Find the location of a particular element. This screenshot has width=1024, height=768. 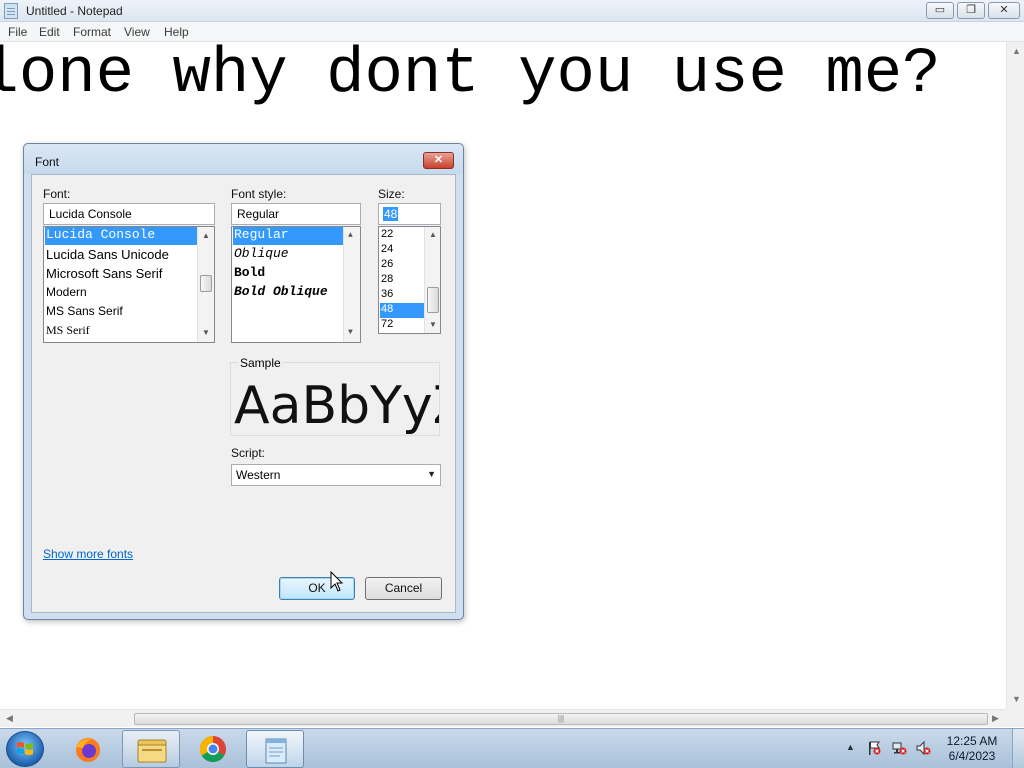

chrome-icon is located at coordinates (212, 749).